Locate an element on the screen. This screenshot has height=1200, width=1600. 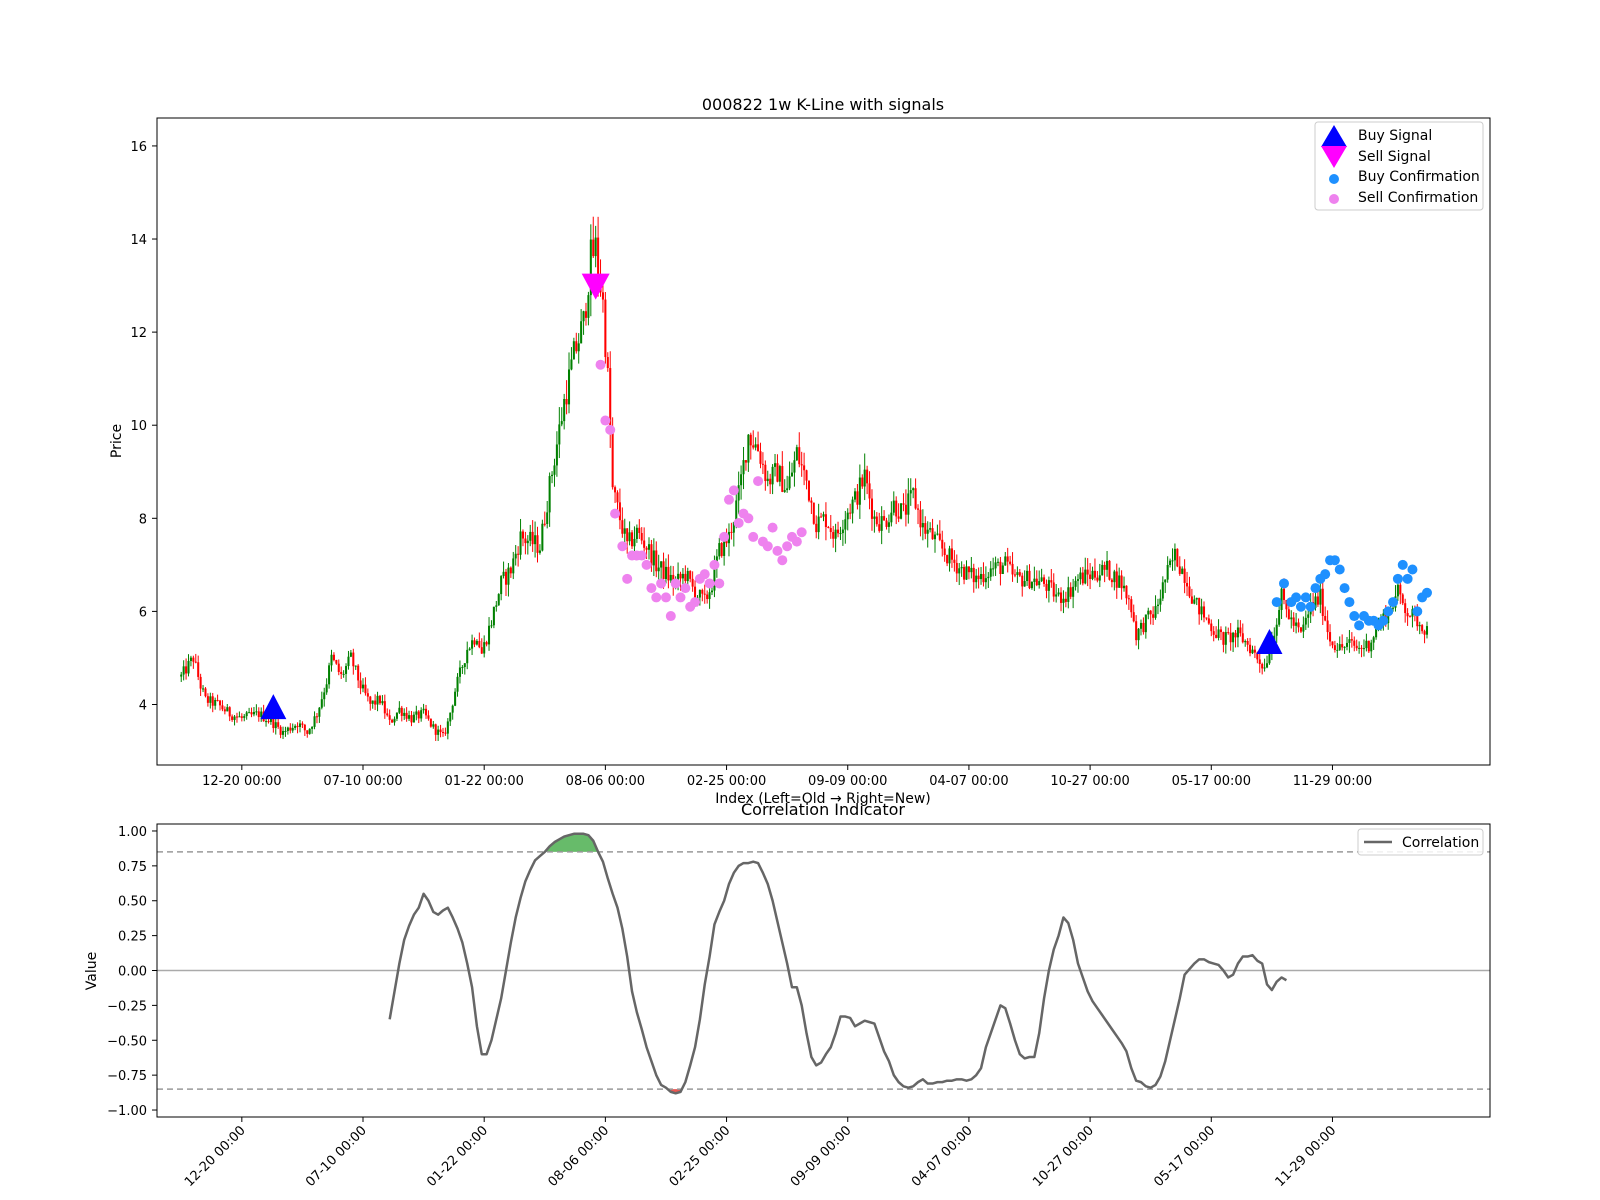
correlation-y-tick-label: −0.25 is located at coordinates (127, 1006).